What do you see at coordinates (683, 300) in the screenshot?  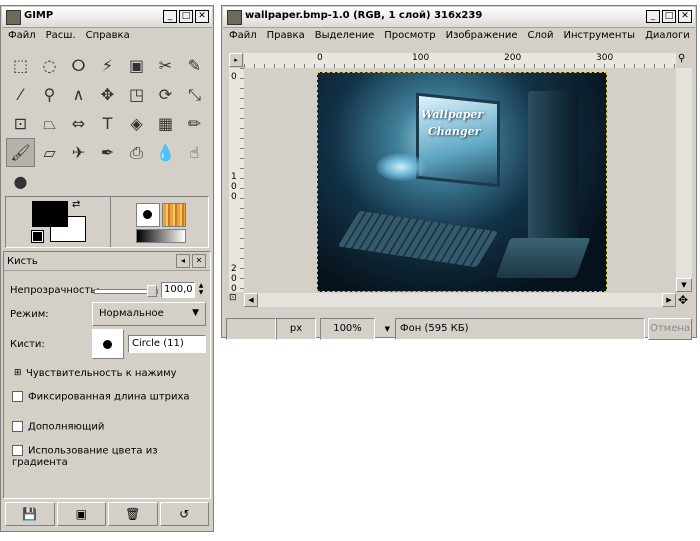 I see `move-navigation-icon: ✥` at bounding box center [683, 300].